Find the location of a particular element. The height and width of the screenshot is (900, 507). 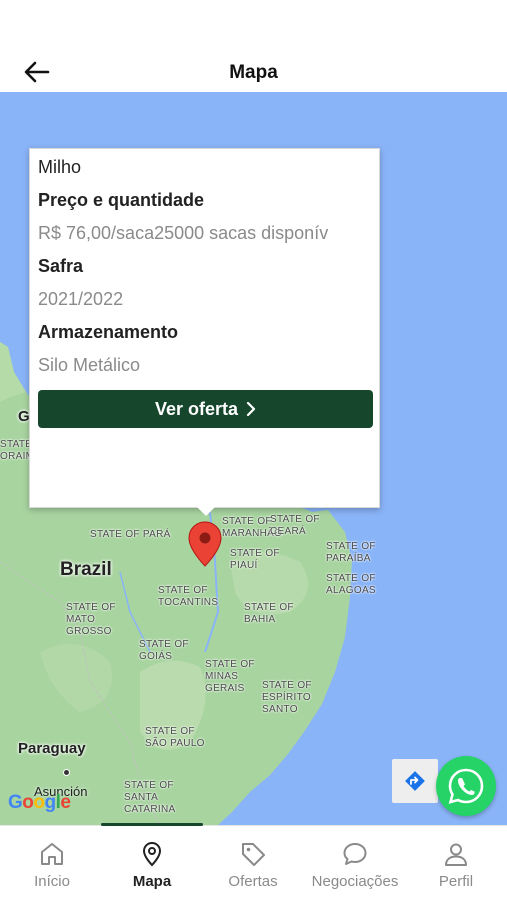

tab-home-label: Início is located at coordinates (52, 881).